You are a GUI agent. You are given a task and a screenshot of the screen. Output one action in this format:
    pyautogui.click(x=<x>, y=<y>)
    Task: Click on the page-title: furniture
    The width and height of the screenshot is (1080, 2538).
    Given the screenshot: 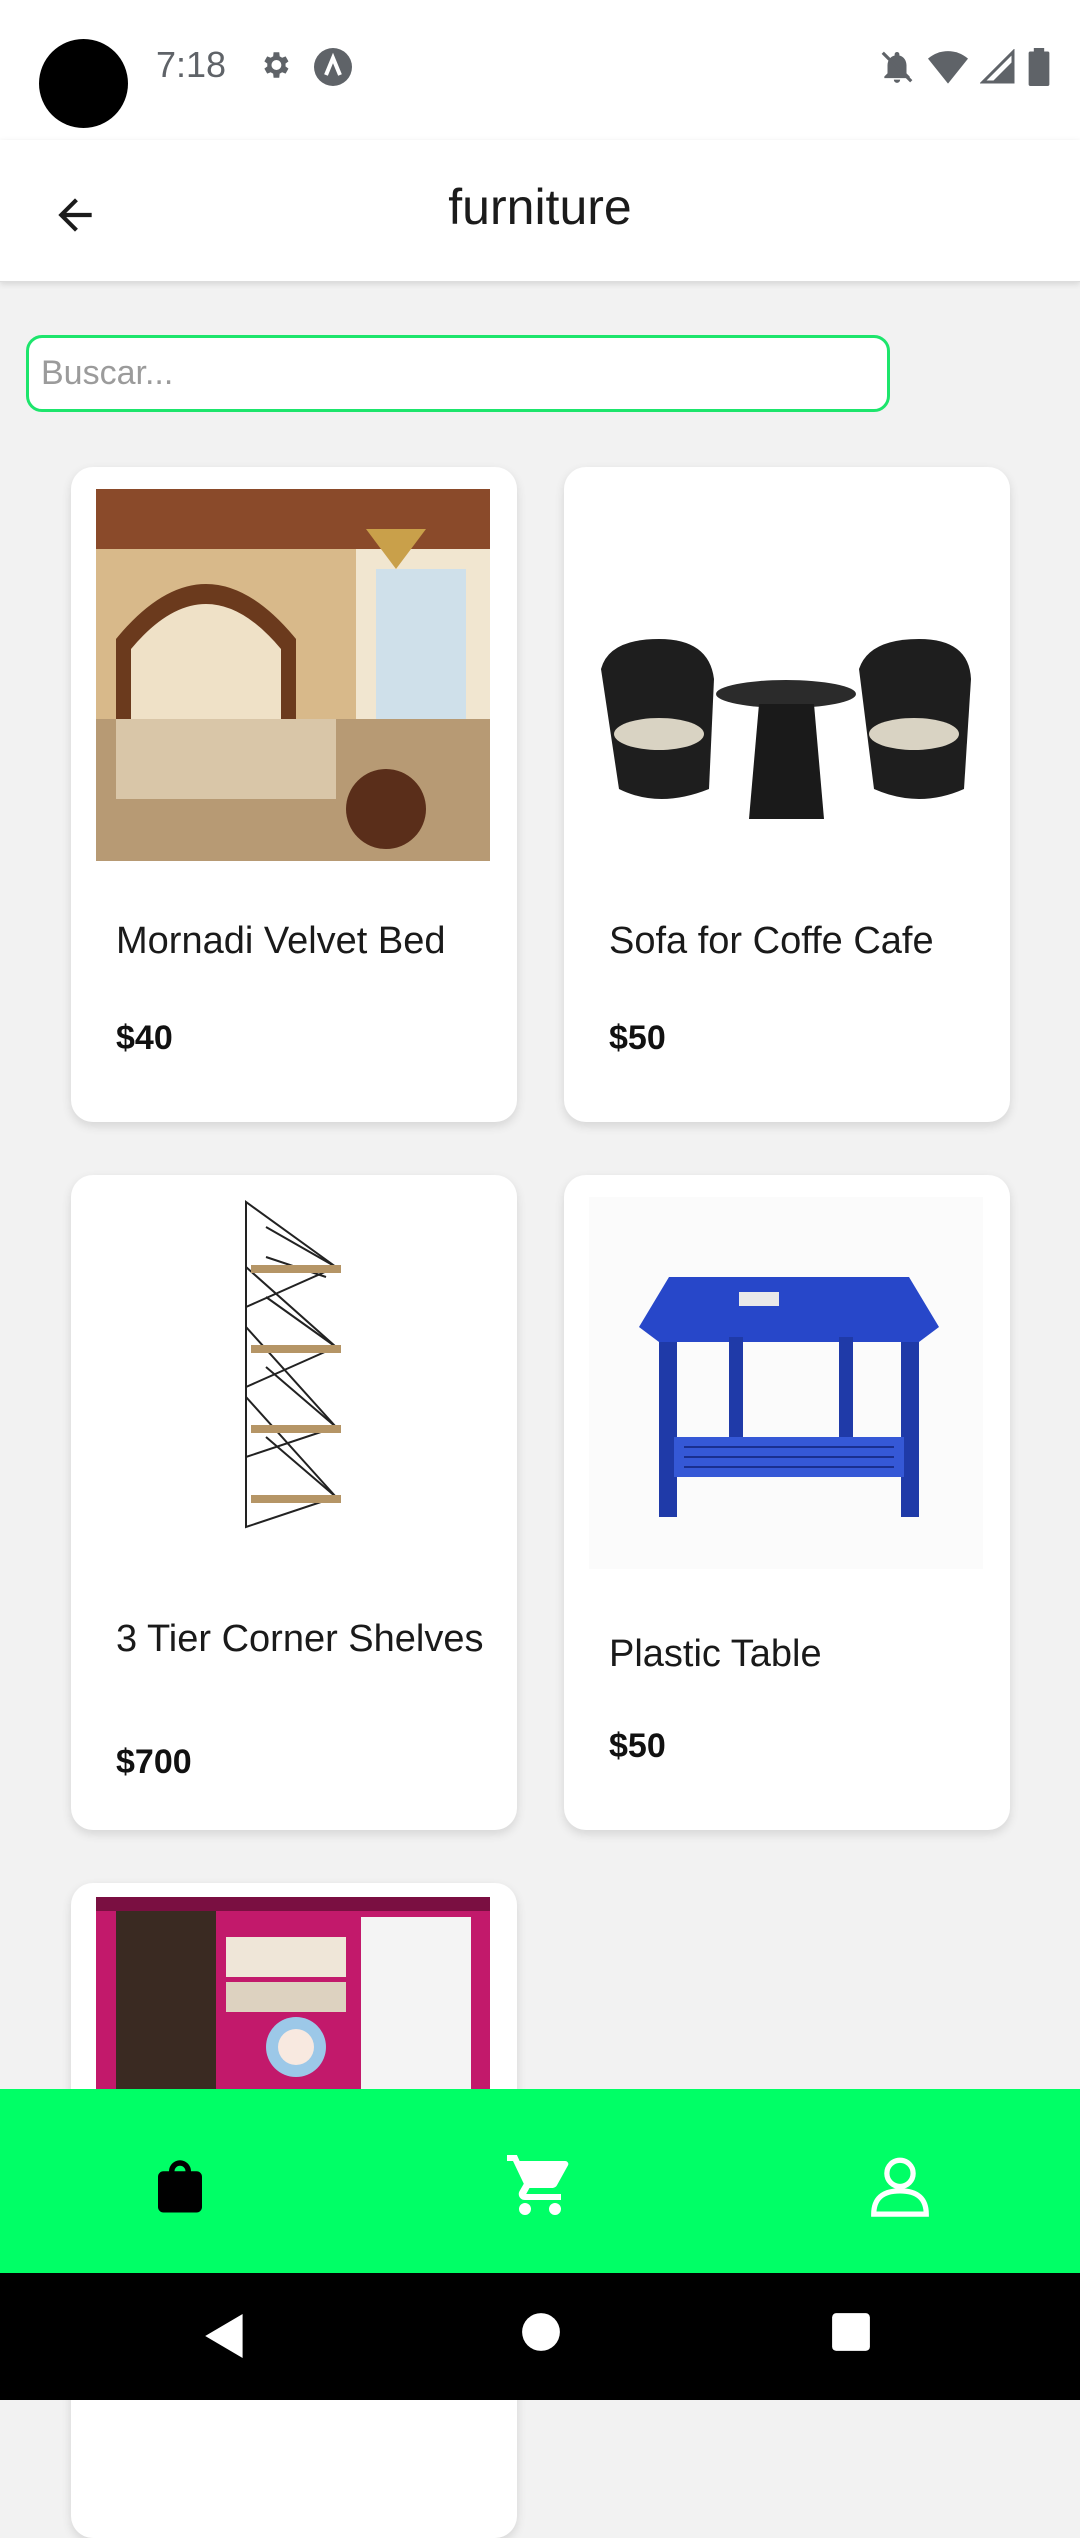 What is the action you would take?
    pyautogui.click(x=540, y=207)
    